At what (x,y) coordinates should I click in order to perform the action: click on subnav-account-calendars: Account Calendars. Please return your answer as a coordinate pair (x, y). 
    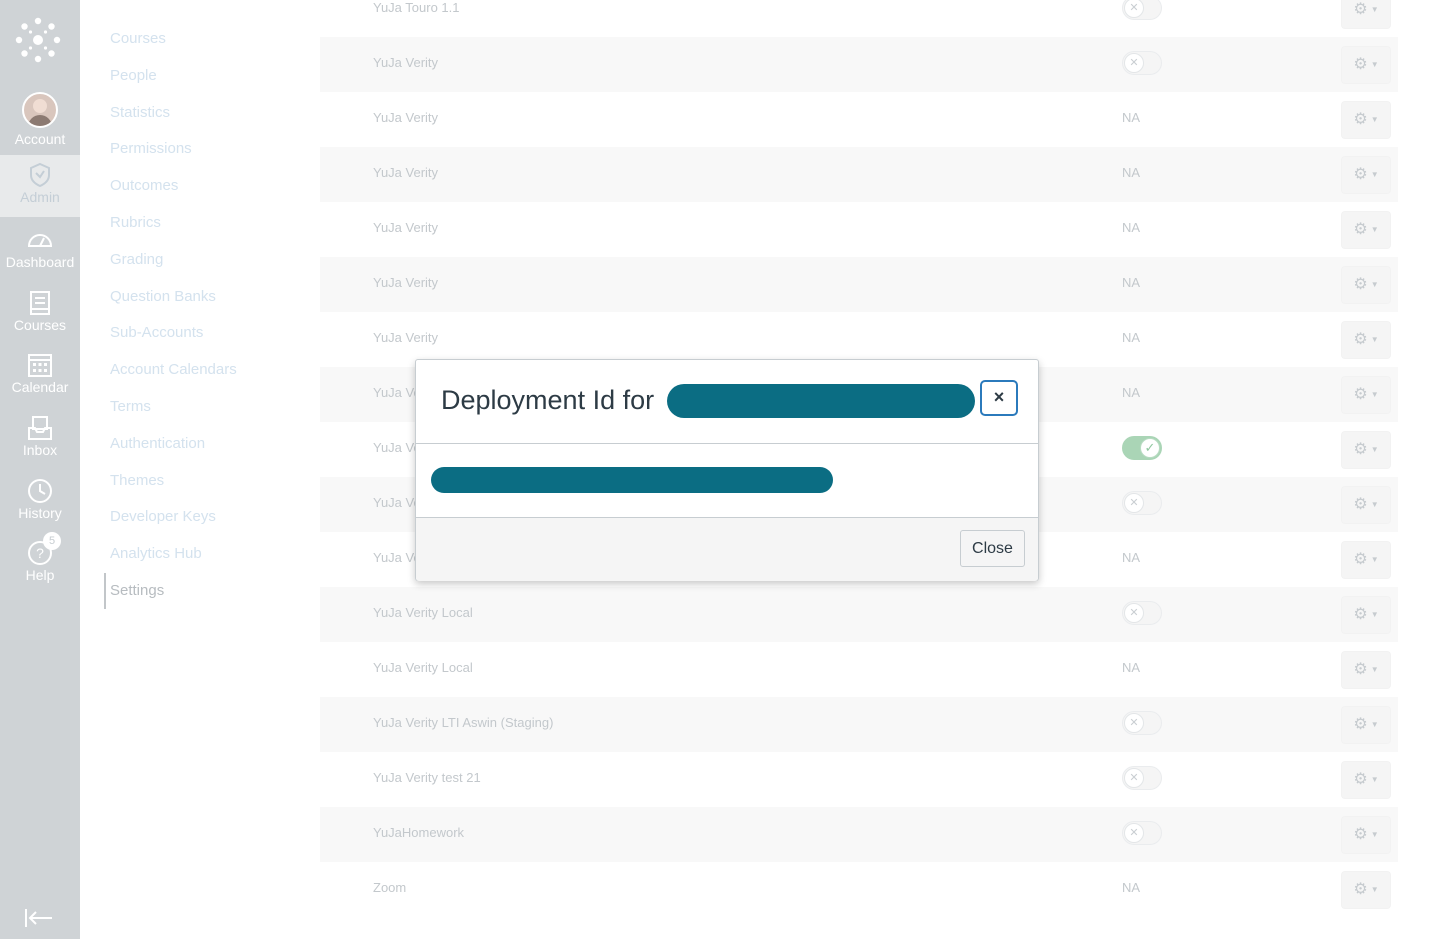
    Looking at the image, I should click on (173, 369).